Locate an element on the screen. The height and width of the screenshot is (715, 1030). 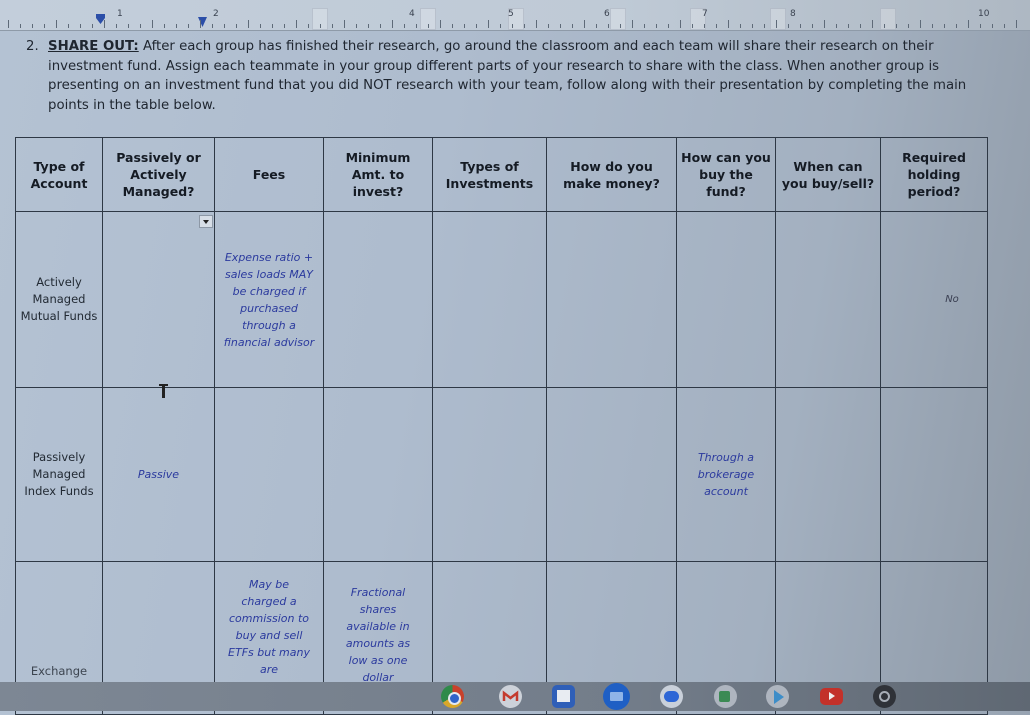
meet-icon is located at coordinates (725, 696).